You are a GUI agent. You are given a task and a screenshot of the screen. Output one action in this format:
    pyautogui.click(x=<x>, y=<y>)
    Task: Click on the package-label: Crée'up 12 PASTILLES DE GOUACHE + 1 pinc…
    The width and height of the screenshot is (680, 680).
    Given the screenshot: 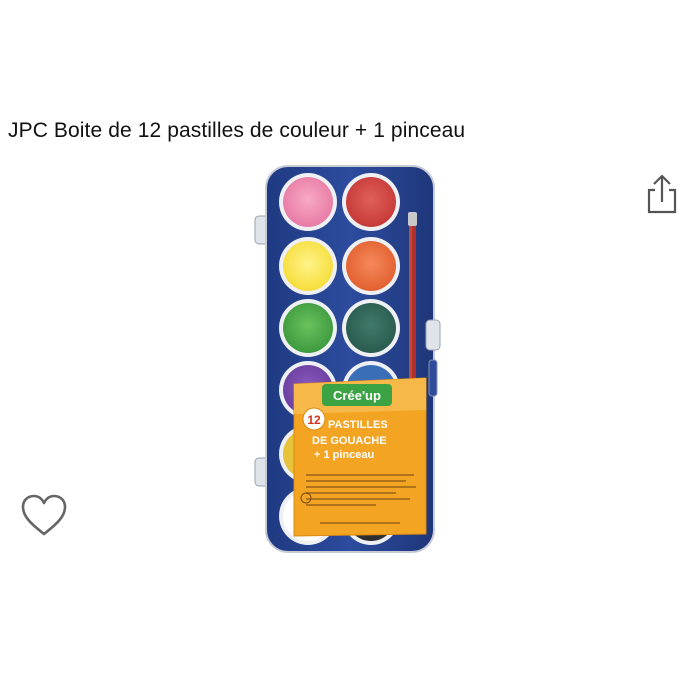 What is the action you would take?
    pyautogui.click(x=360, y=457)
    